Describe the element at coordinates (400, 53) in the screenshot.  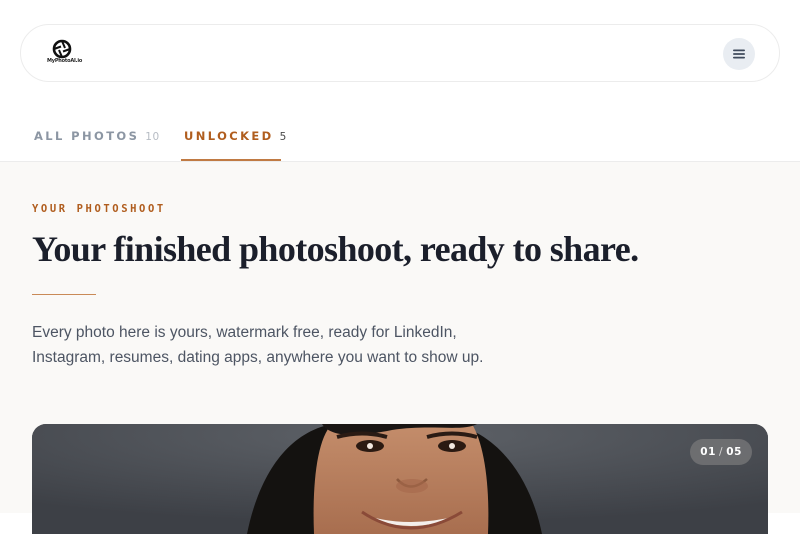
I see `top-navbar: MyPhotoAI.io` at that location.